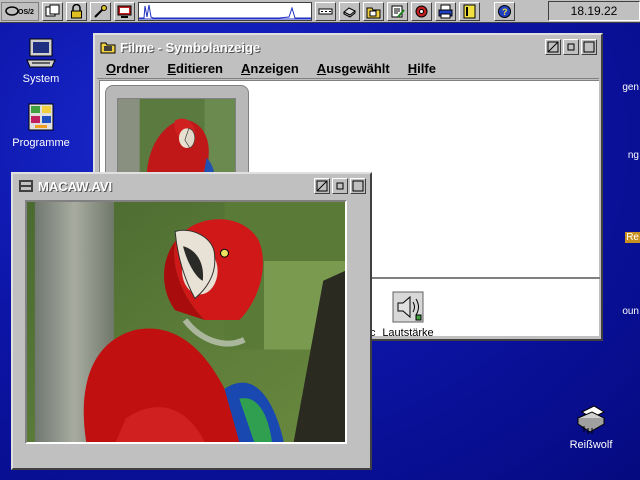  Describe the element at coordinates (348, 47) in the screenshot. I see `title-bar: Filme - Symbolanzeige` at that location.